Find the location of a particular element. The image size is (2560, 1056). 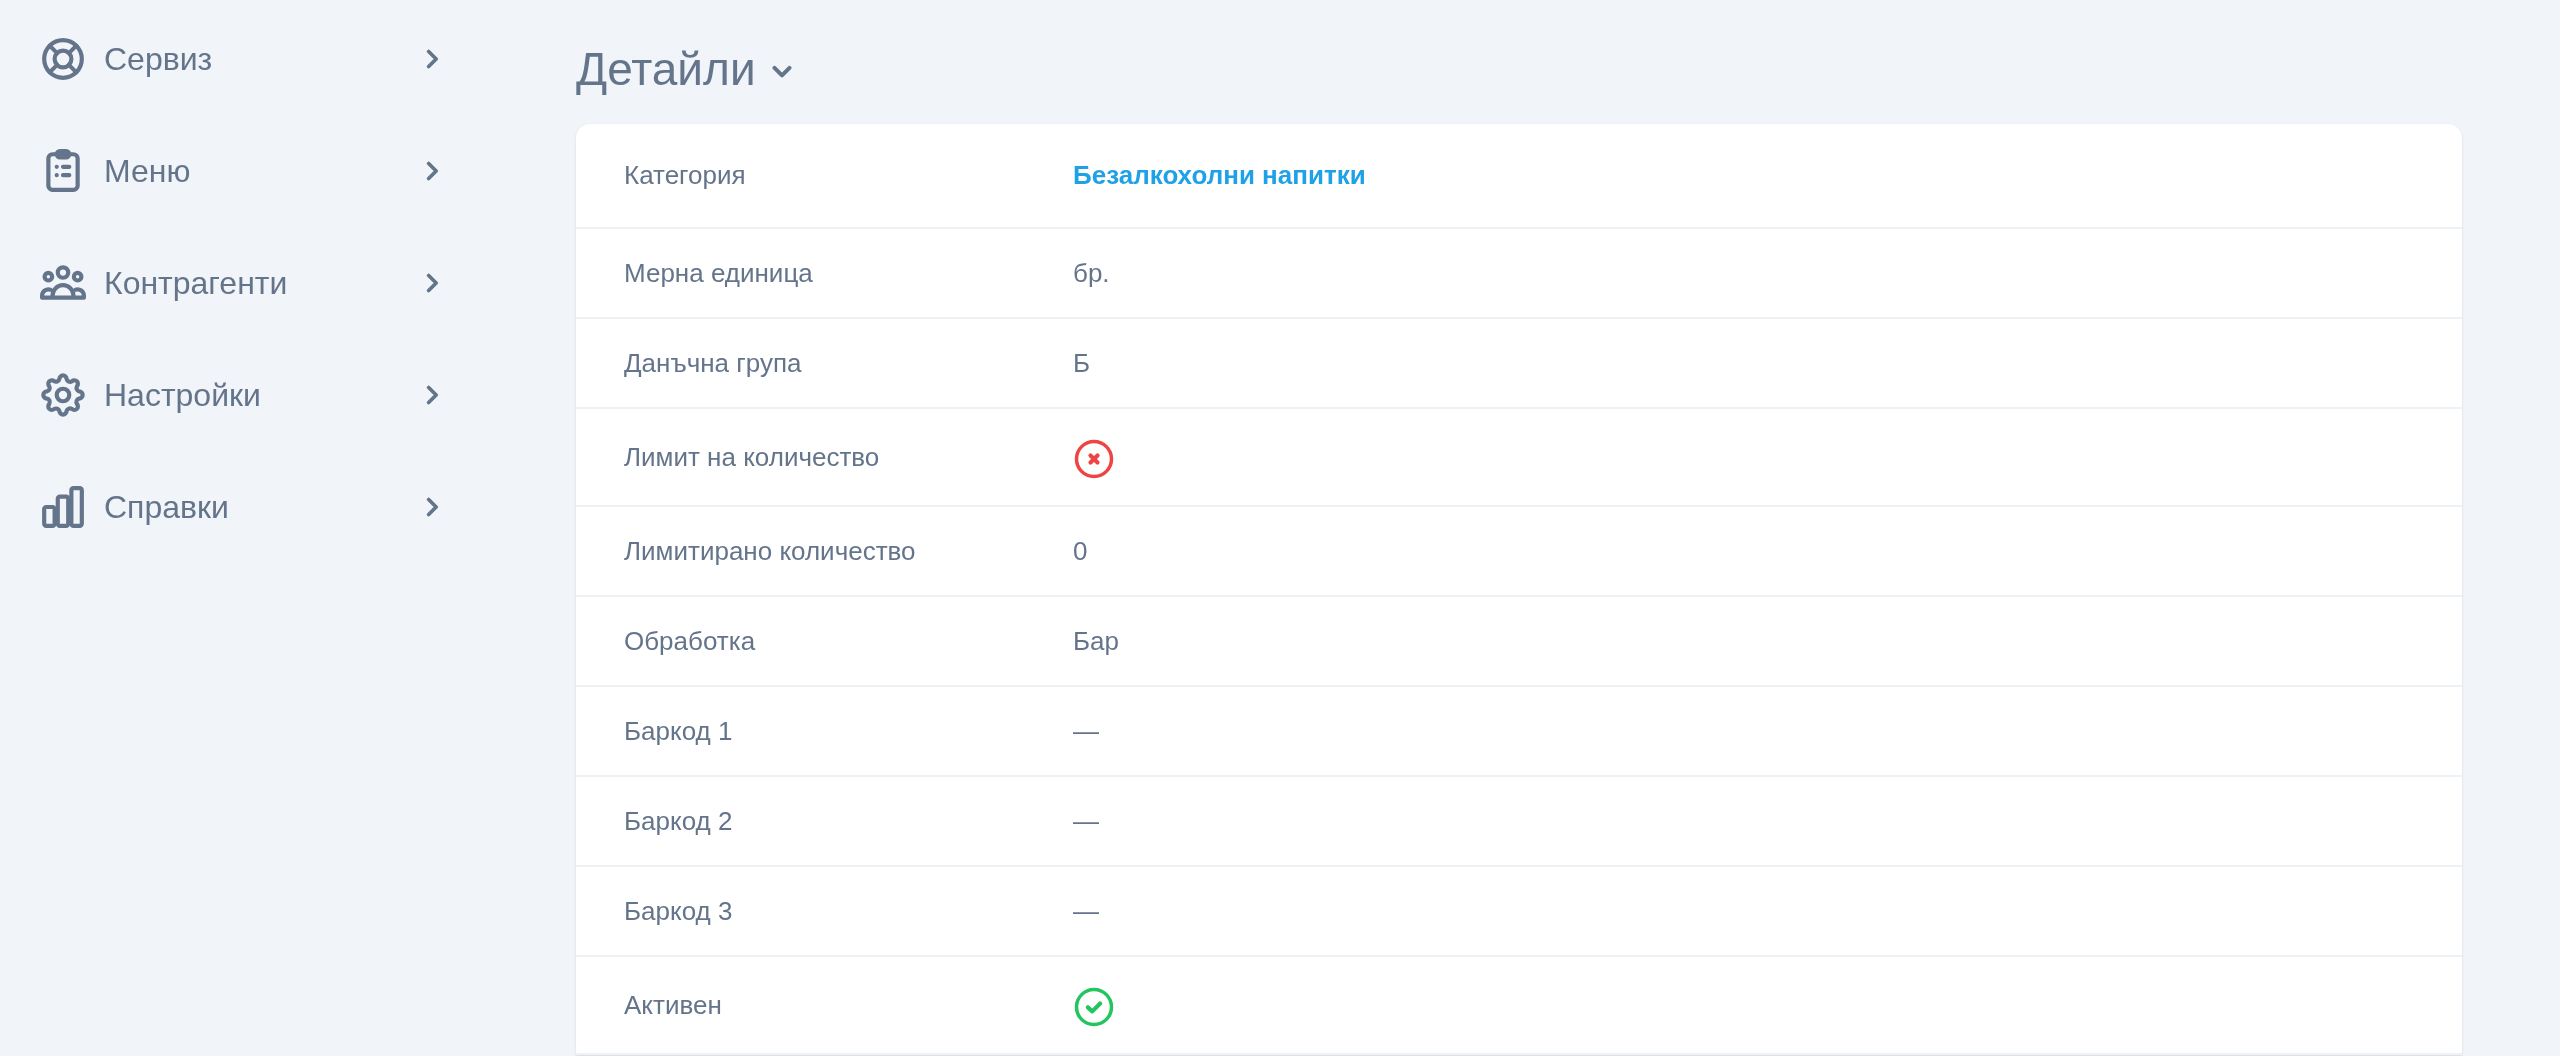

chevron-down-icon is located at coordinates (781, 72).